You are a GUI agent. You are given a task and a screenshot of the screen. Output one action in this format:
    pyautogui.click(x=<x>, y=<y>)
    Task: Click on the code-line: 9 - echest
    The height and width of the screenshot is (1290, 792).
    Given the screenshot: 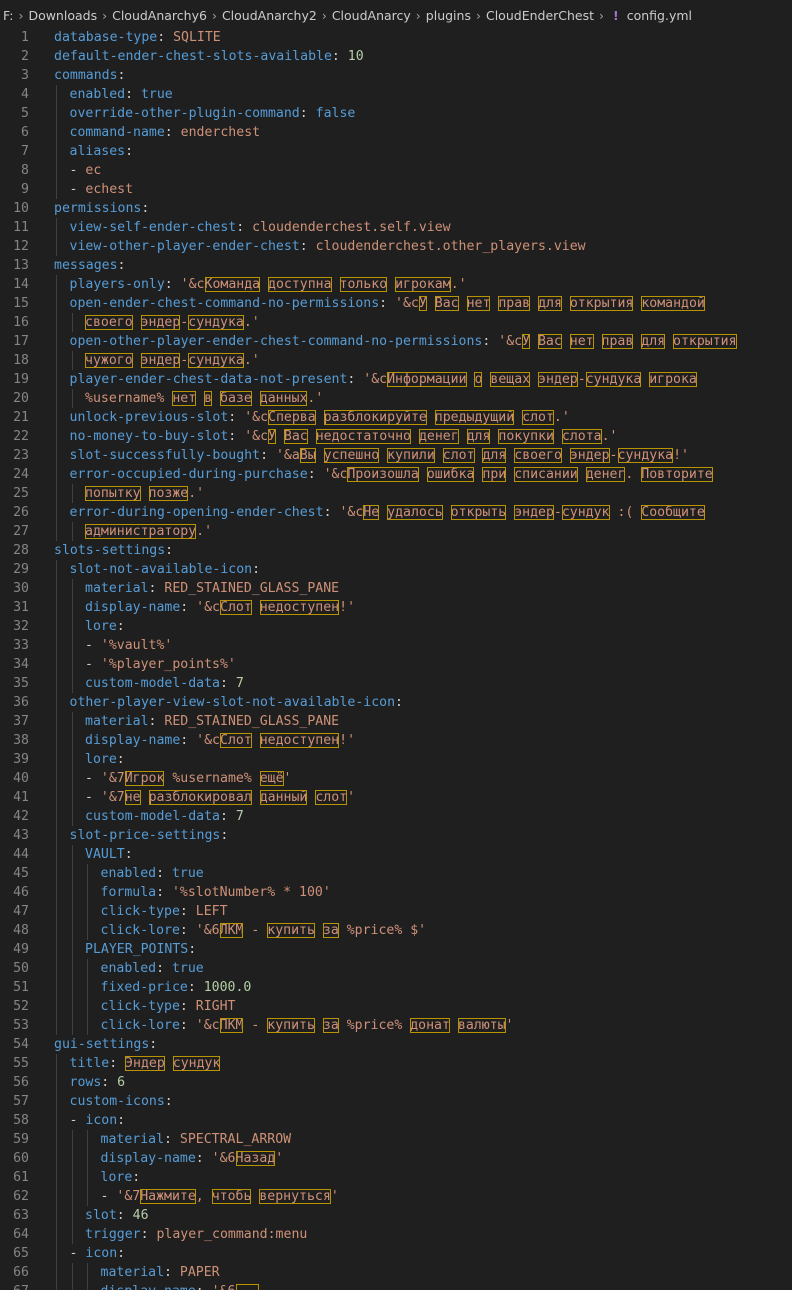 What is the action you would take?
    pyautogui.click(x=396, y=189)
    